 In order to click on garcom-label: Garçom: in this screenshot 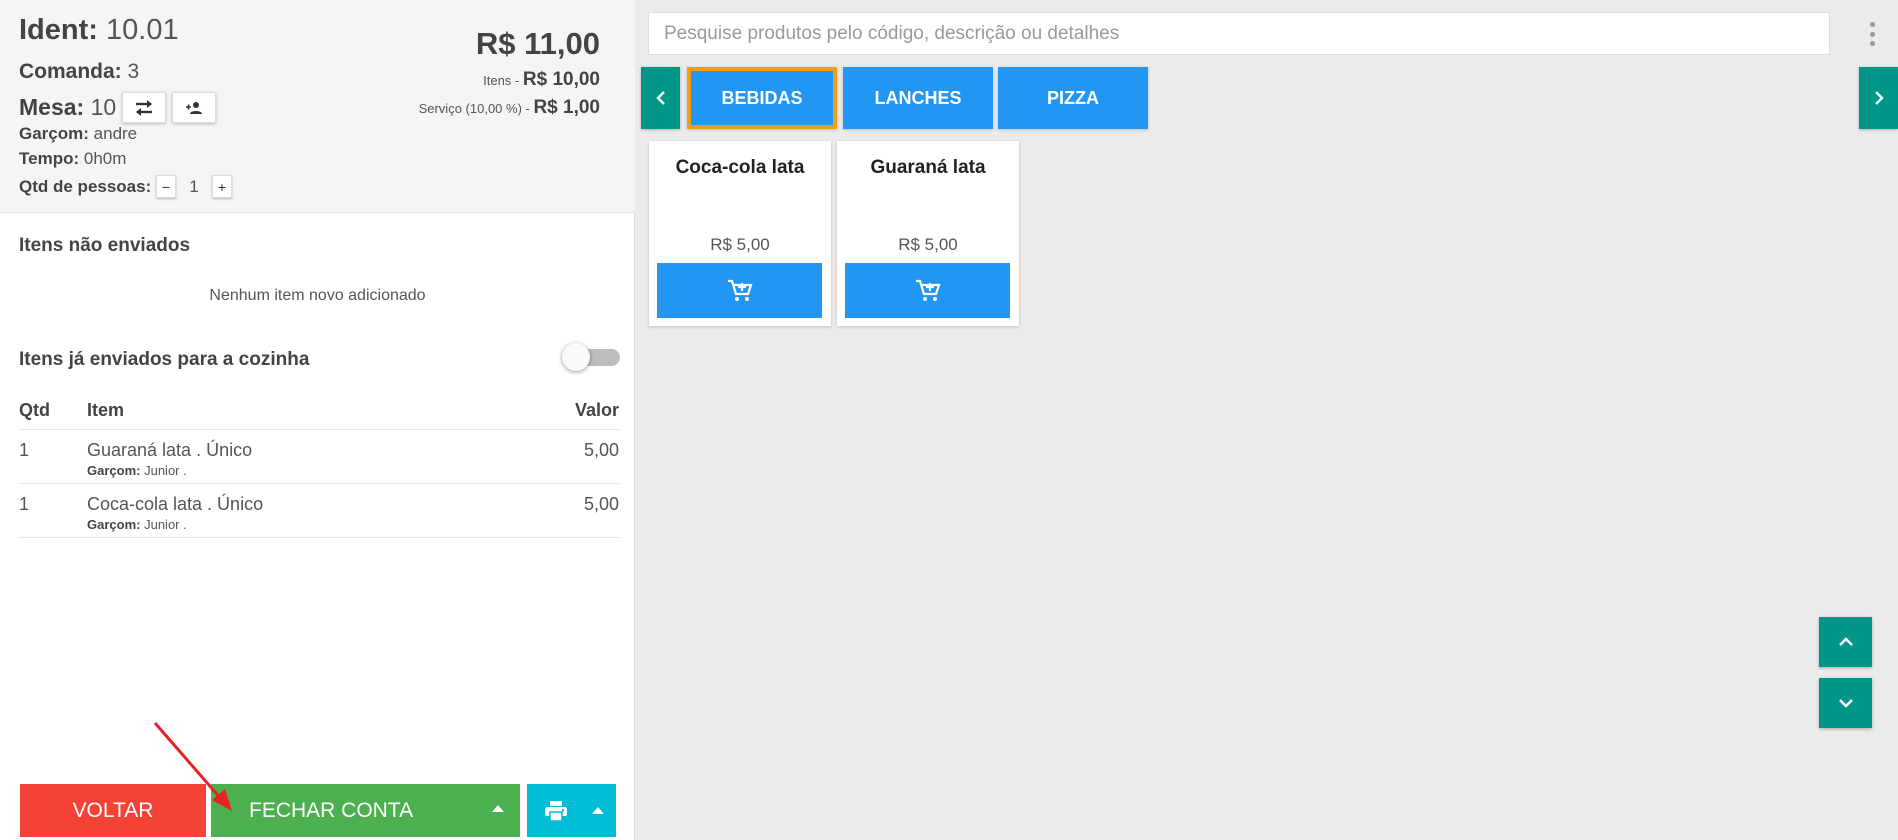, I will do `click(54, 133)`.